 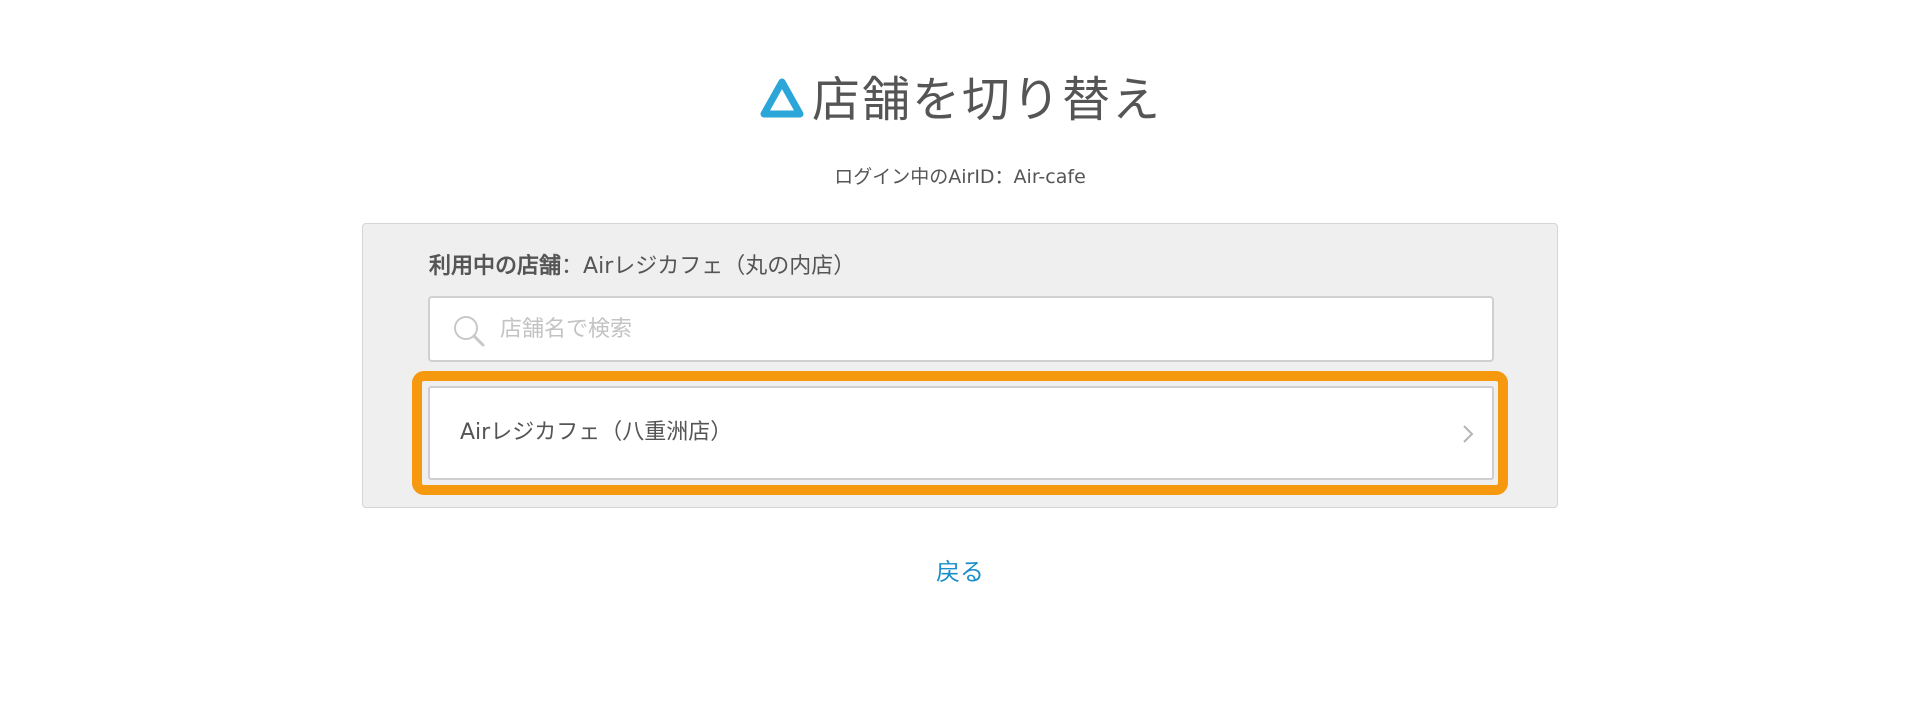 I want to click on back-link-container: 戻る, so click(x=960, y=572).